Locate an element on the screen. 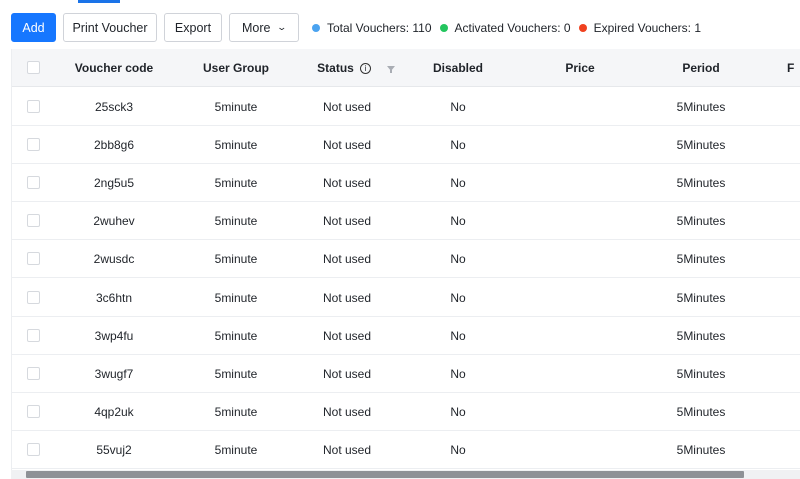 The image size is (800, 479). add-button: Add is located at coordinates (33, 27).